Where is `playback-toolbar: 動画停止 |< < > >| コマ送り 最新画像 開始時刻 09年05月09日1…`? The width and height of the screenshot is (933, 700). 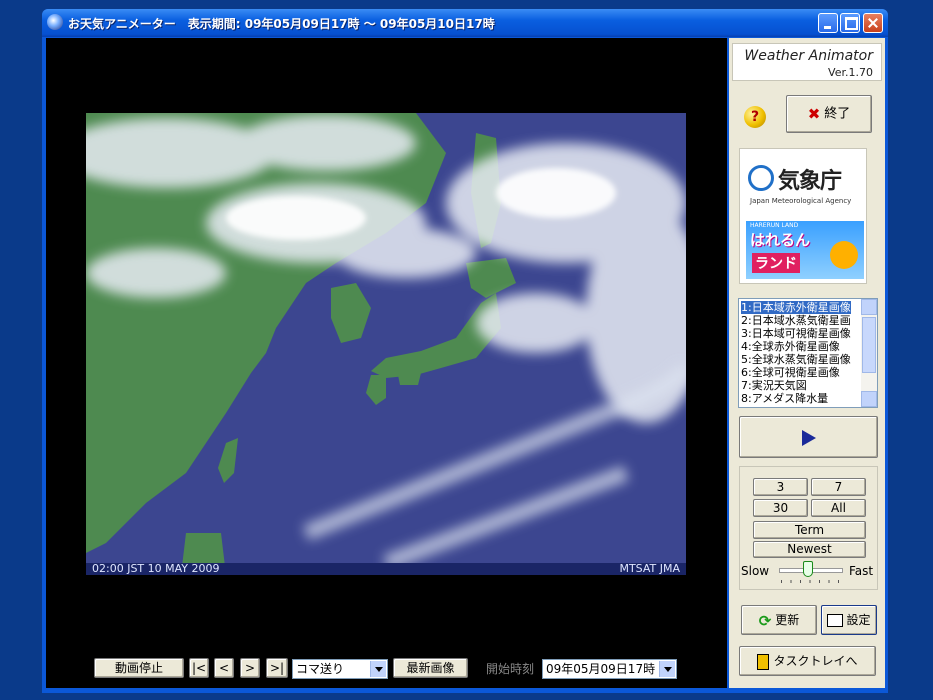 playback-toolbar: 動画停止 |< < > >| コマ送り 最新画像 開始時刻 09年05月09日1… is located at coordinates (386, 668).